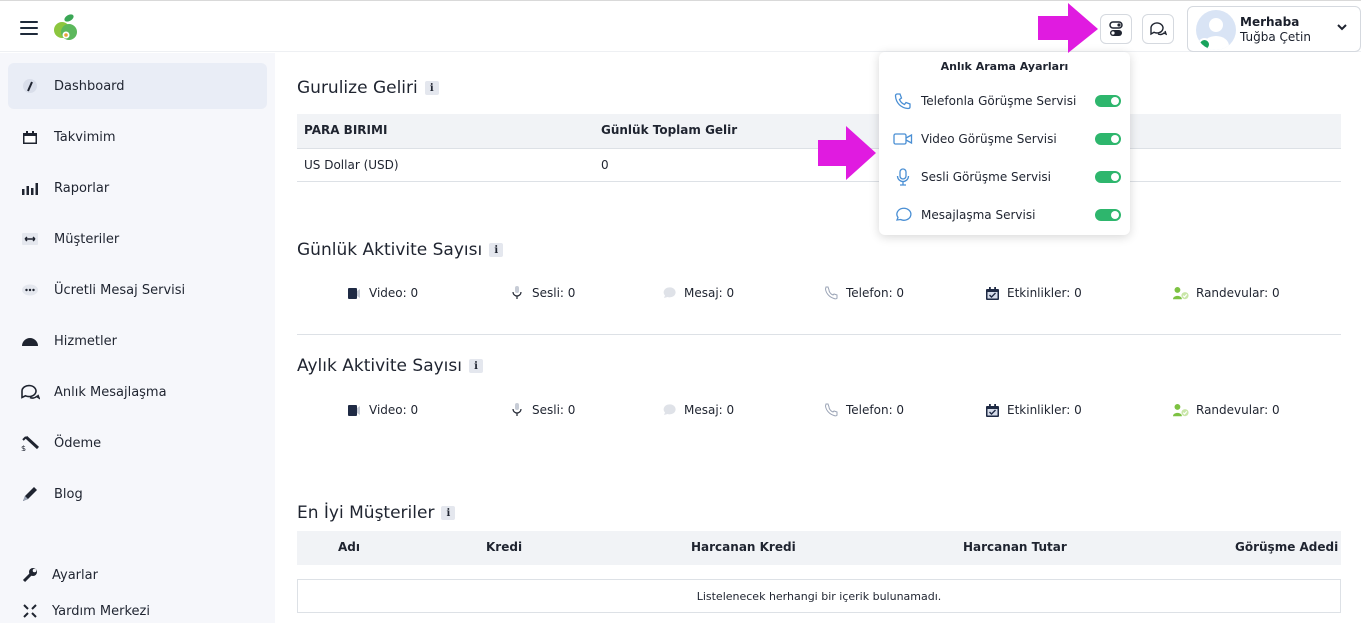 This screenshot has width=1361, height=623. What do you see at coordinates (1275, 37) in the screenshot?
I see `user-name: Tuğba Çetin` at bounding box center [1275, 37].